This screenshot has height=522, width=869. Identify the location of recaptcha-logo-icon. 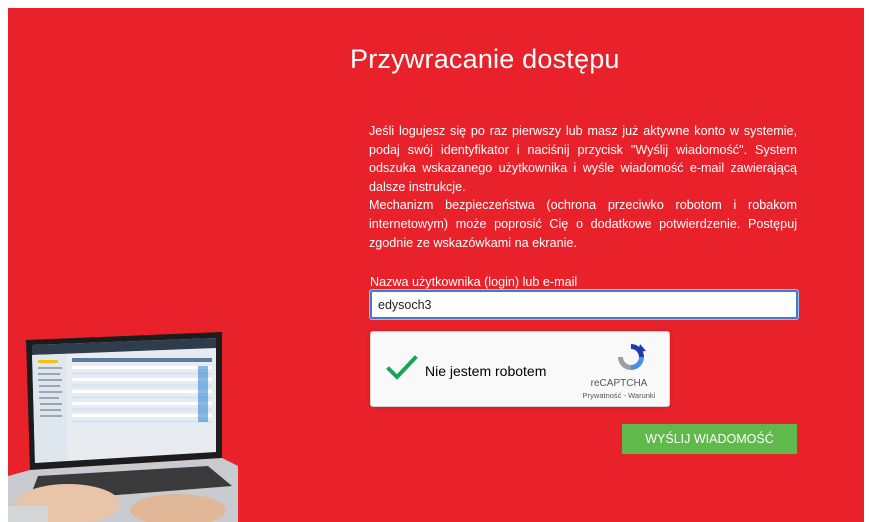
(631, 357).